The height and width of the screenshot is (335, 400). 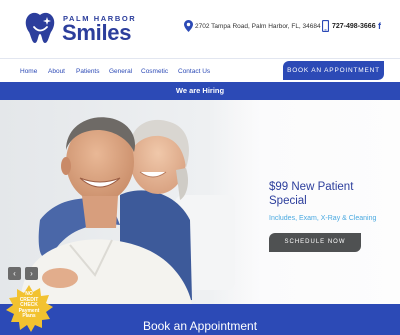 I want to click on logo-wordmark: Smiles, so click(x=97, y=32).